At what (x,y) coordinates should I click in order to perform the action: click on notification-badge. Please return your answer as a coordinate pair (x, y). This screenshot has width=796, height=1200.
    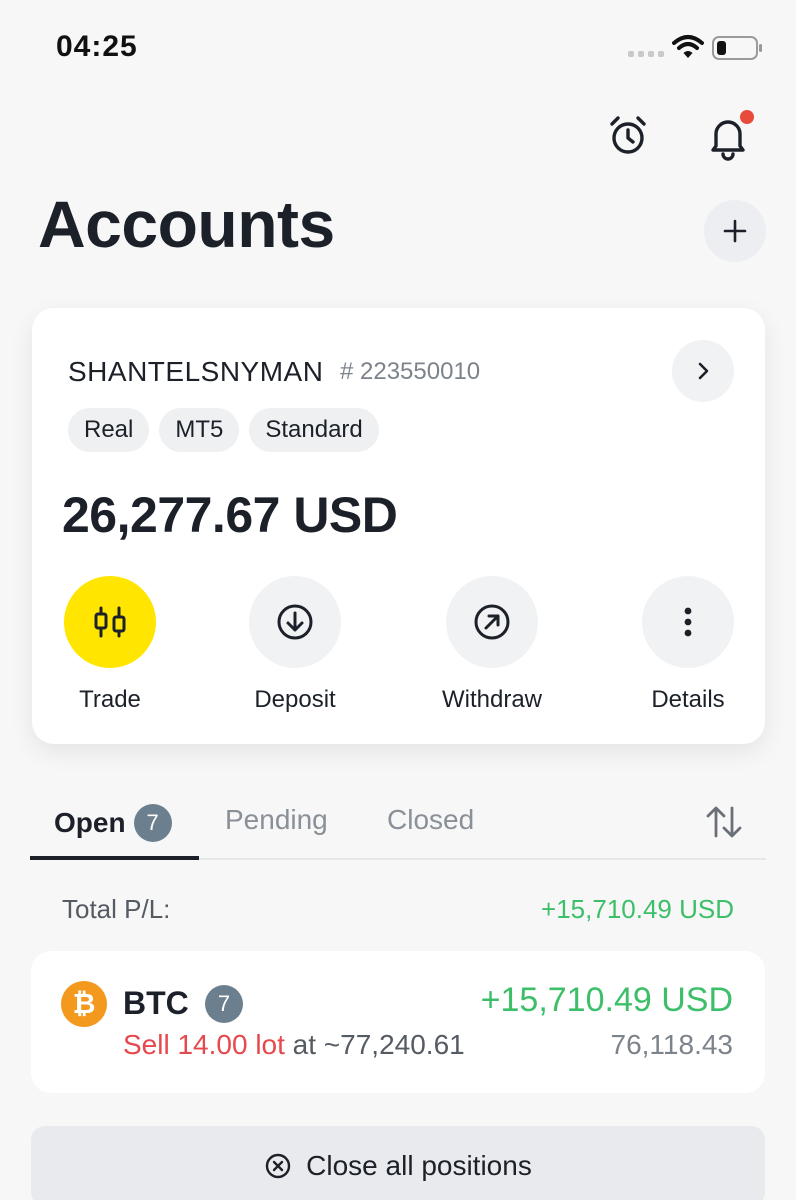
    Looking at the image, I should click on (747, 117).